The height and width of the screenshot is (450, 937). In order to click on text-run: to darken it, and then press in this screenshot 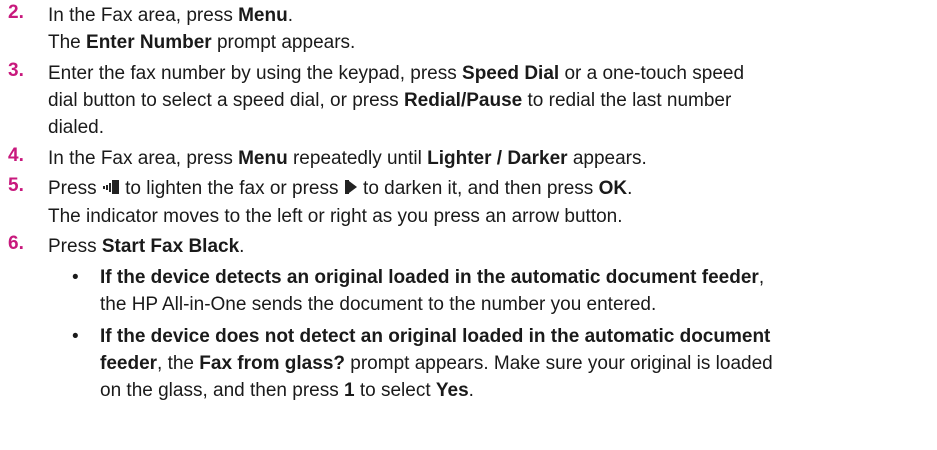, I will do `click(478, 188)`.